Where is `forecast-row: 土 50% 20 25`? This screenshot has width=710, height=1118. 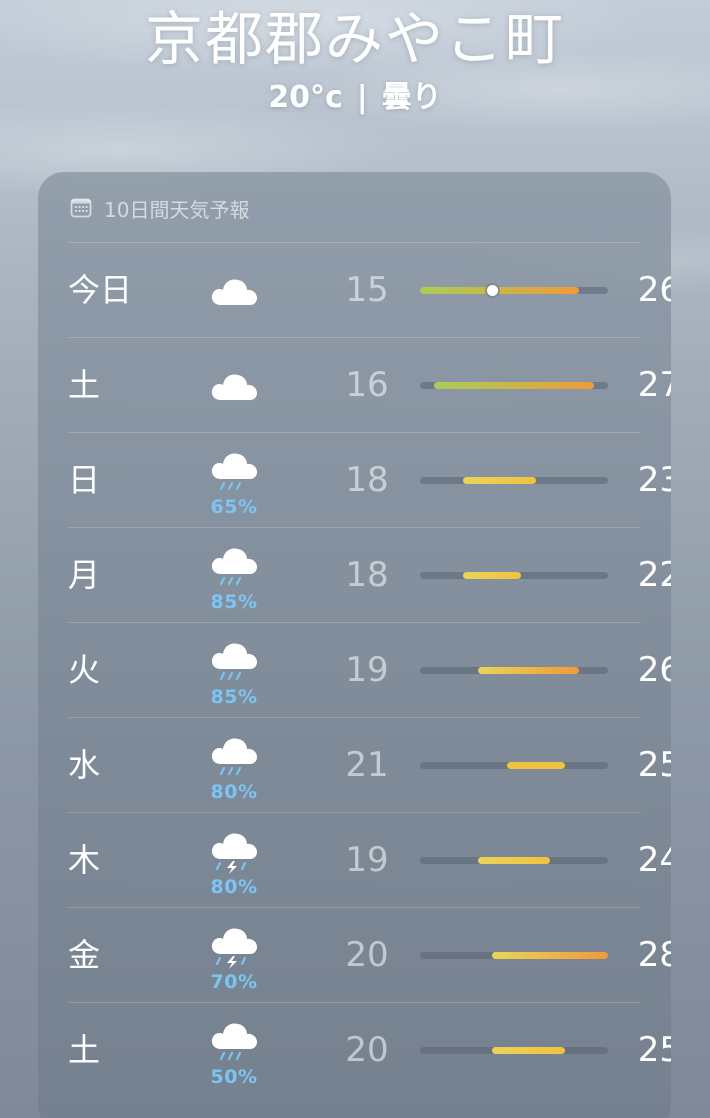
forecast-row: 土 50% 20 25 is located at coordinates (369, 1050).